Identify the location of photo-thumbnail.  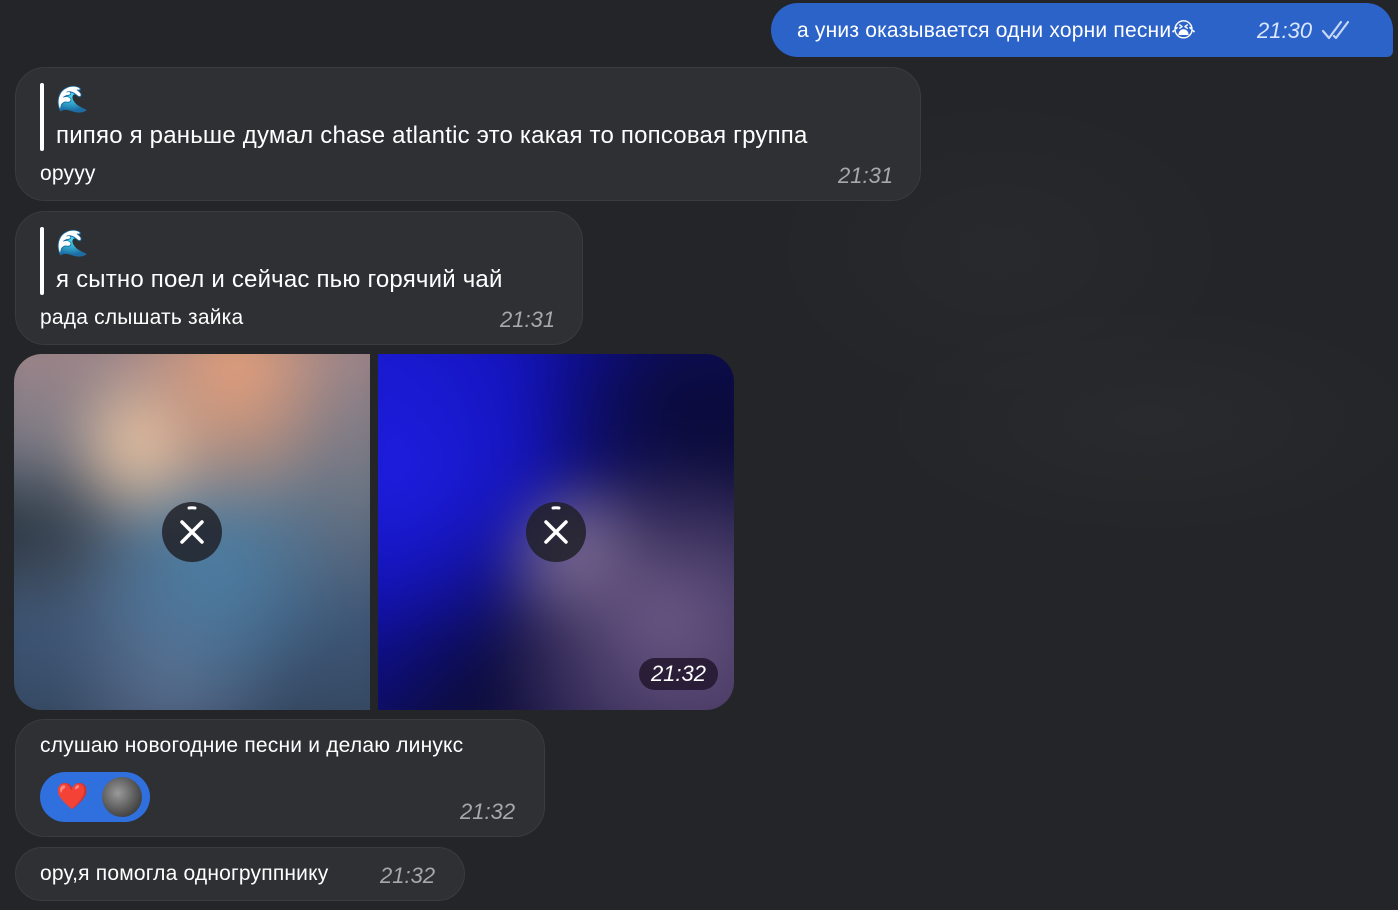
(192, 532).